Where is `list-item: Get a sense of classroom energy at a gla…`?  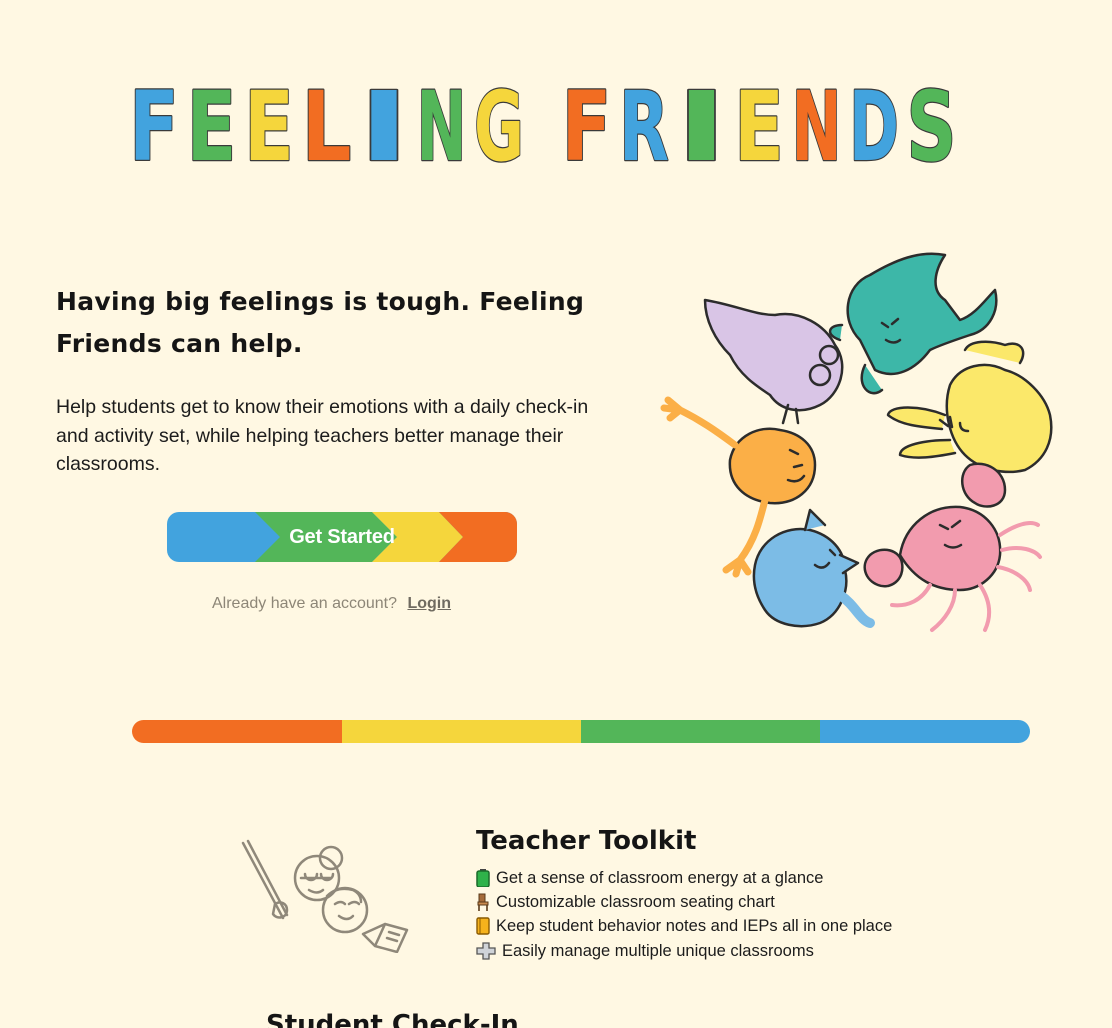 list-item: Get a sense of classroom energy at a gla… is located at coordinates (684, 878).